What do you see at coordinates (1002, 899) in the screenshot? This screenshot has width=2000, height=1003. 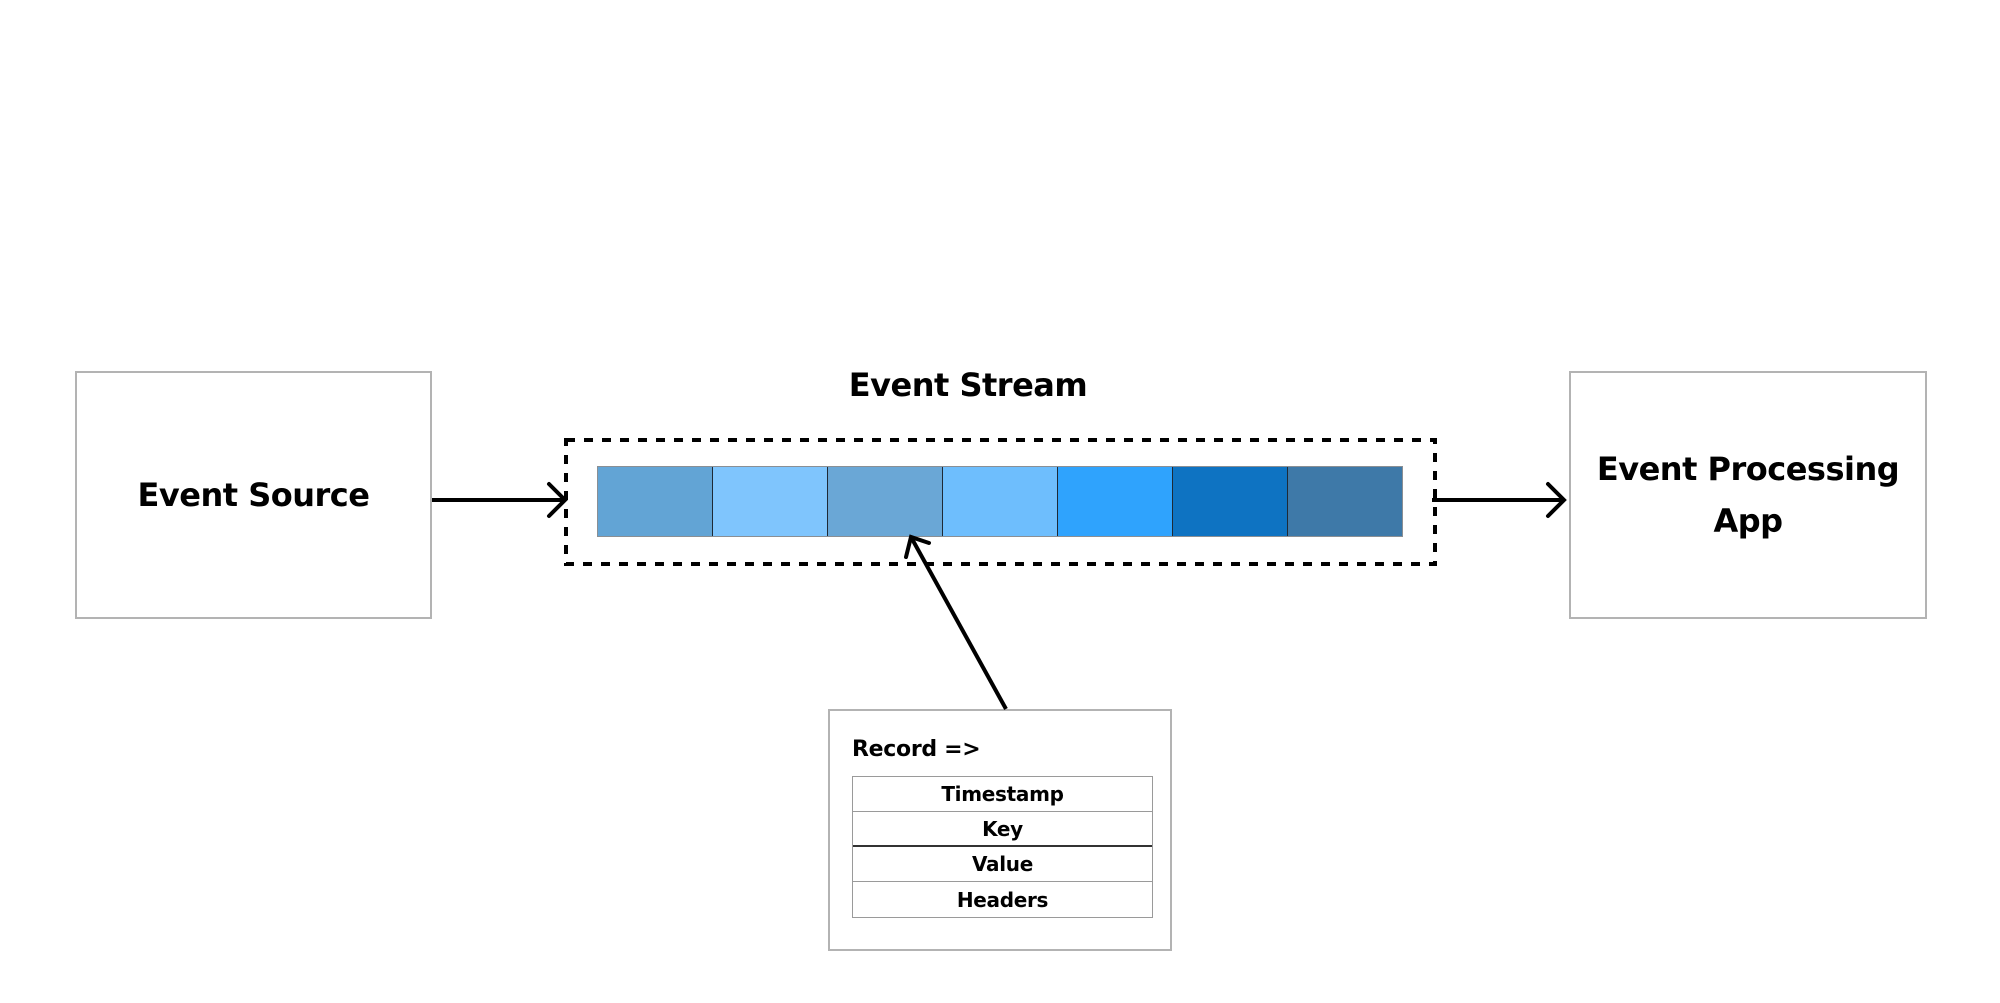 I see `record-field-headers: Headers` at bounding box center [1002, 899].